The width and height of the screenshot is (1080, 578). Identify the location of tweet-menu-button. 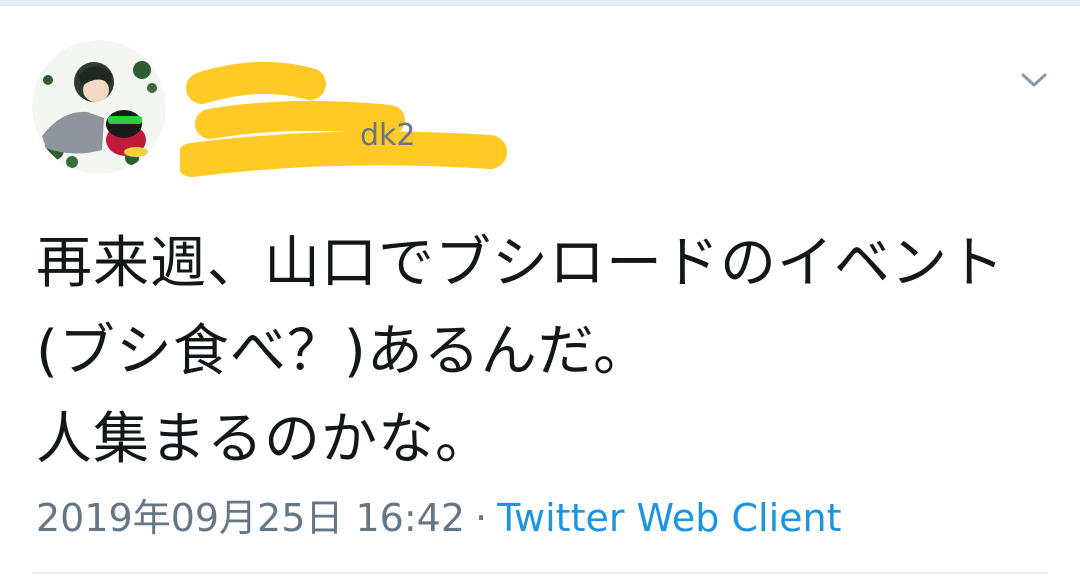
(1034, 80).